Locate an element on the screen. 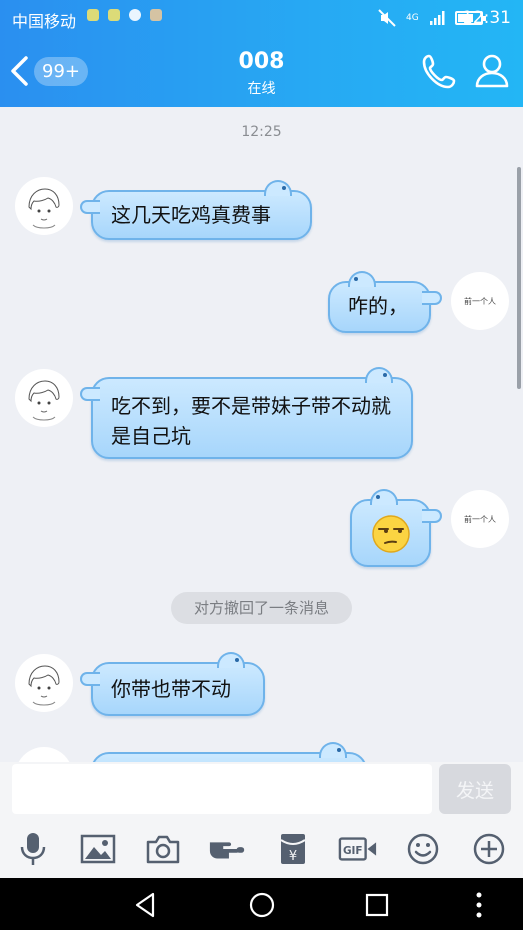  nav-recents-button is located at coordinates (377, 905).